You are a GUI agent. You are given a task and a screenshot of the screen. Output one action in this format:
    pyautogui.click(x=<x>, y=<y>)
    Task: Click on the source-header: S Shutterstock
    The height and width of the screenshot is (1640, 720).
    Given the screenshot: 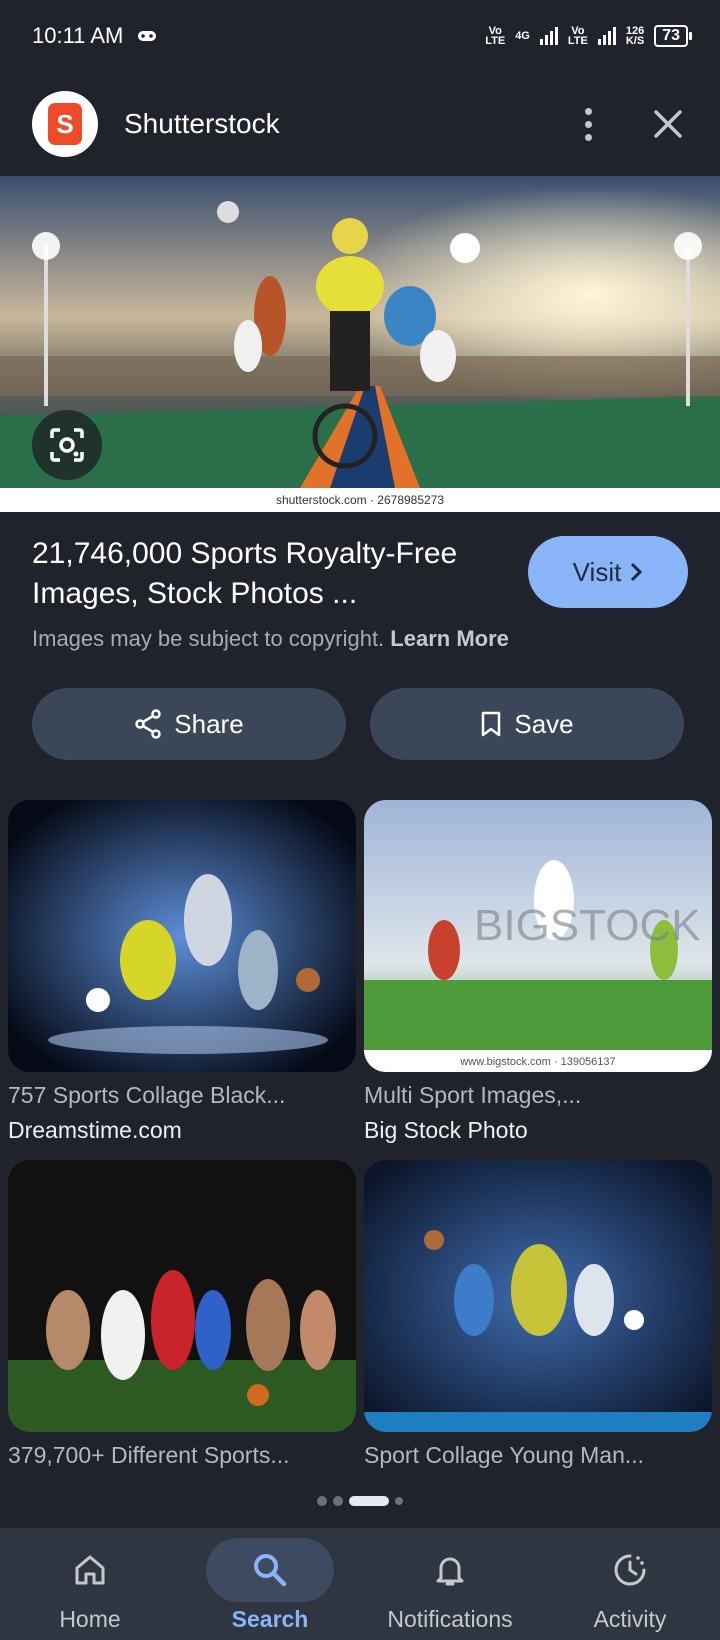 What is the action you would take?
    pyautogui.click(x=360, y=124)
    